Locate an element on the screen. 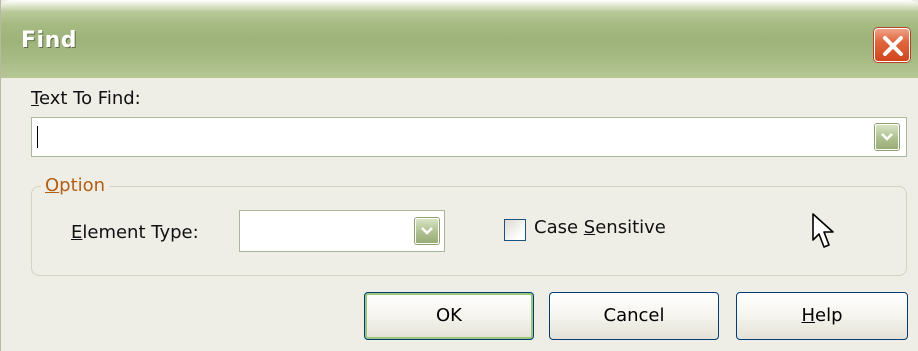 The image size is (918, 351). text-to-find-label: Text To Find: is located at coordinates (86, 98).